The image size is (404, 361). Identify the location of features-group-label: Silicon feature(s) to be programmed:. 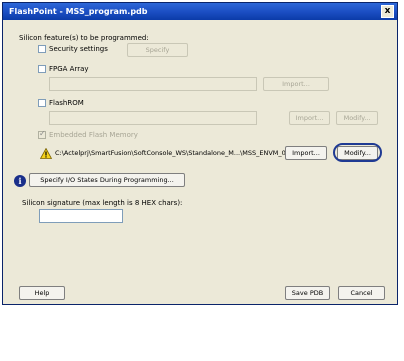
(84, 38).